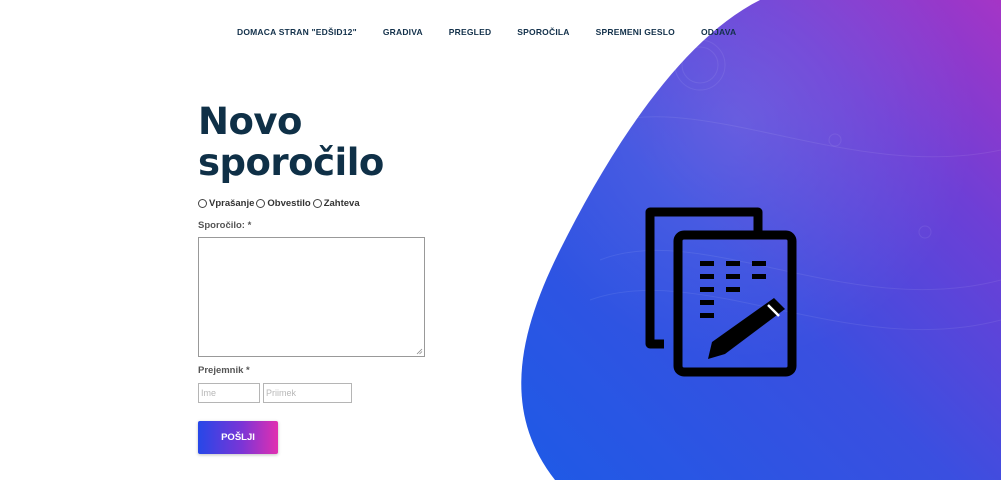  I want to click on nav-item-messages: SPOROČILA, so click(543, 32).